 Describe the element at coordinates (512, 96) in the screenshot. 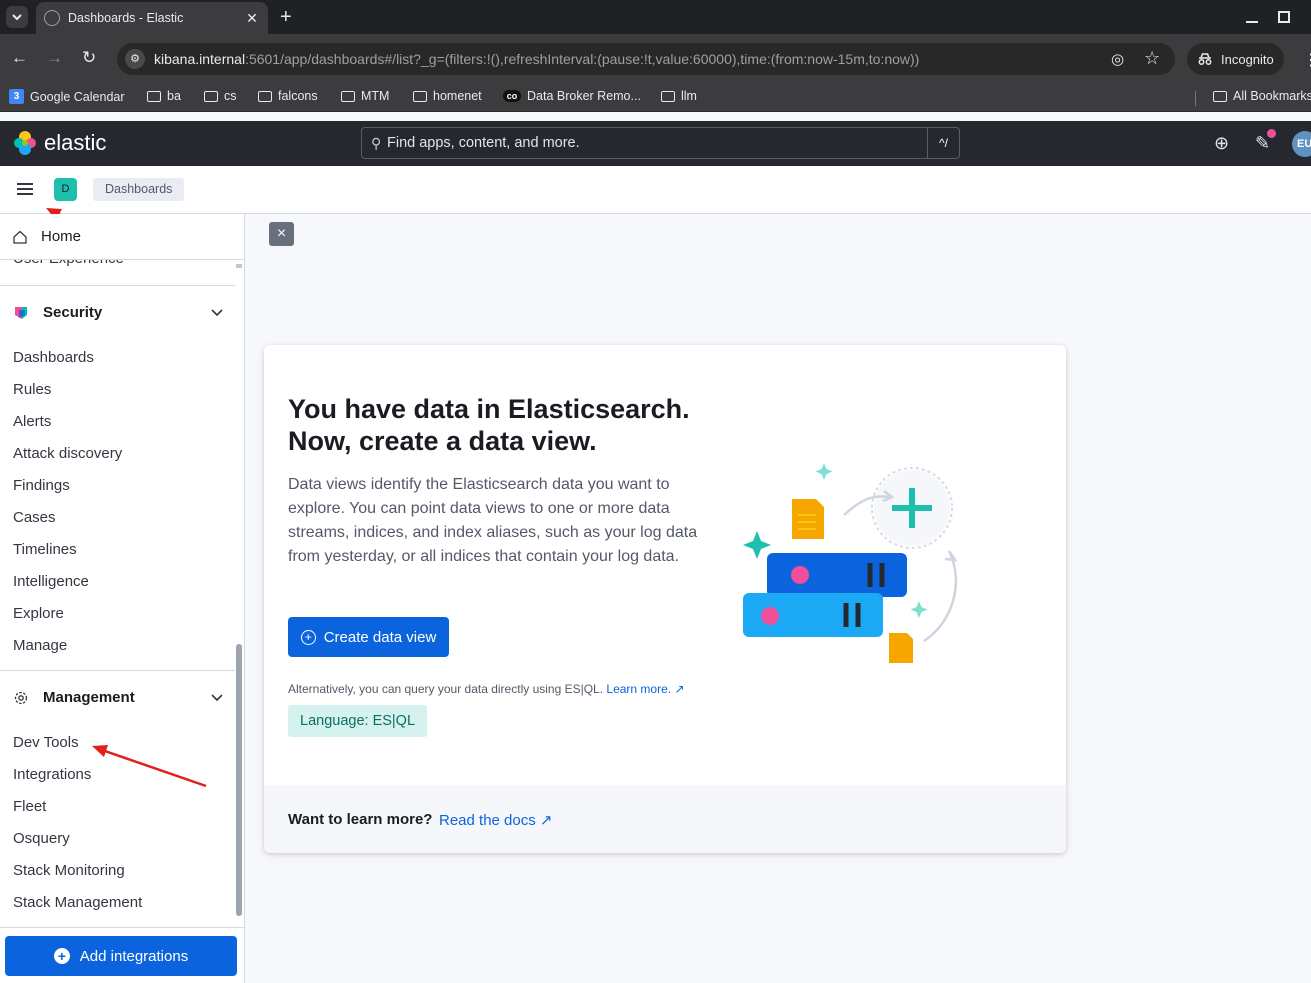

I see `site-favicon-icon: co` at that location.